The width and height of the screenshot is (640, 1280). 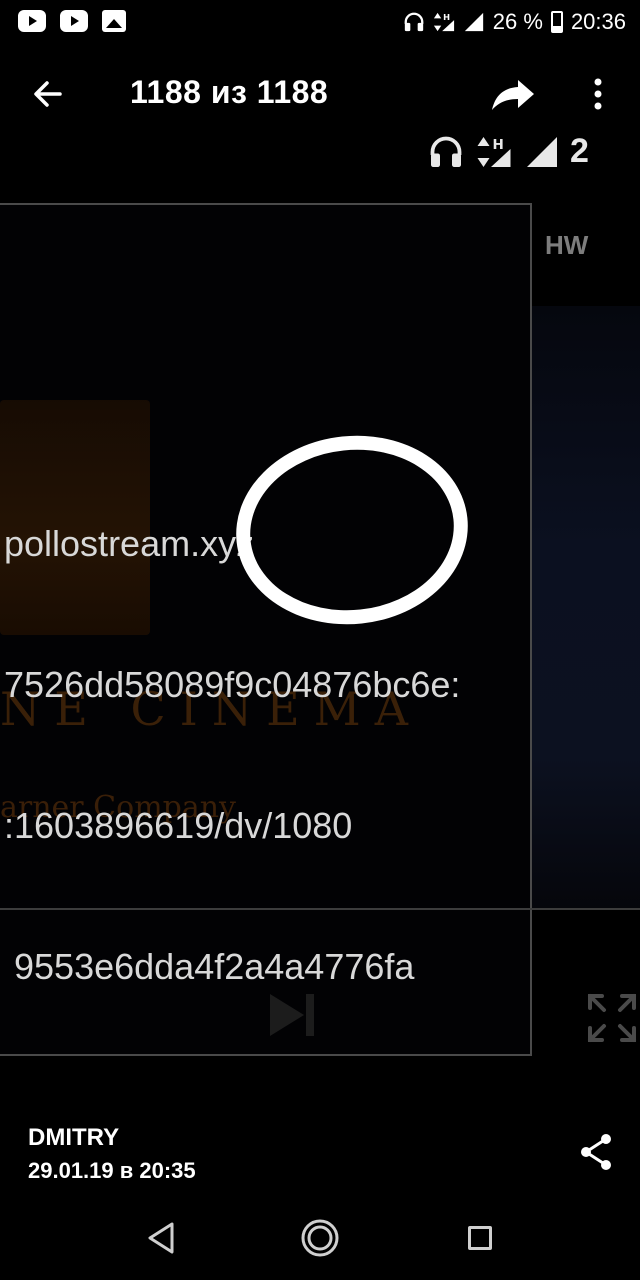 What do you see at coordinates (596, 1152) in the screenshot?
I see `share-icon` at bounding box center [596, 1152].